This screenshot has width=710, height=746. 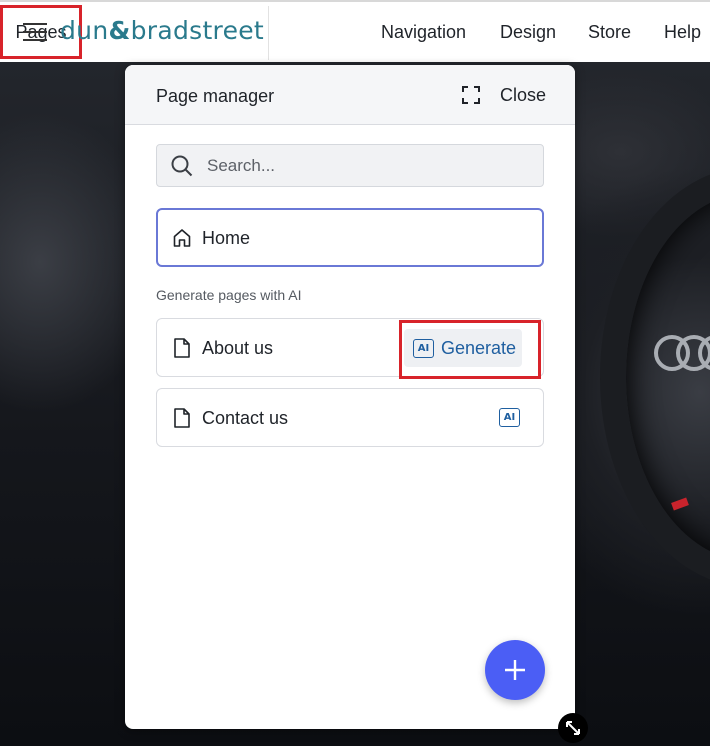 I want to click on page-item-label: Home, so click(x=226, y=238).